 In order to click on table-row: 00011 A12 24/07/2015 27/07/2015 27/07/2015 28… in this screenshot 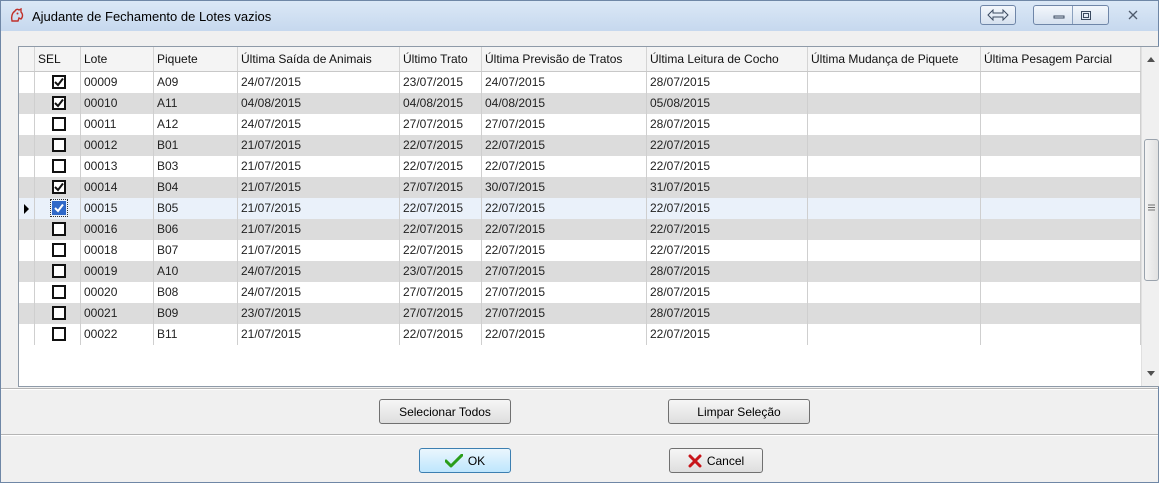, I will do `click(580, 124)`.